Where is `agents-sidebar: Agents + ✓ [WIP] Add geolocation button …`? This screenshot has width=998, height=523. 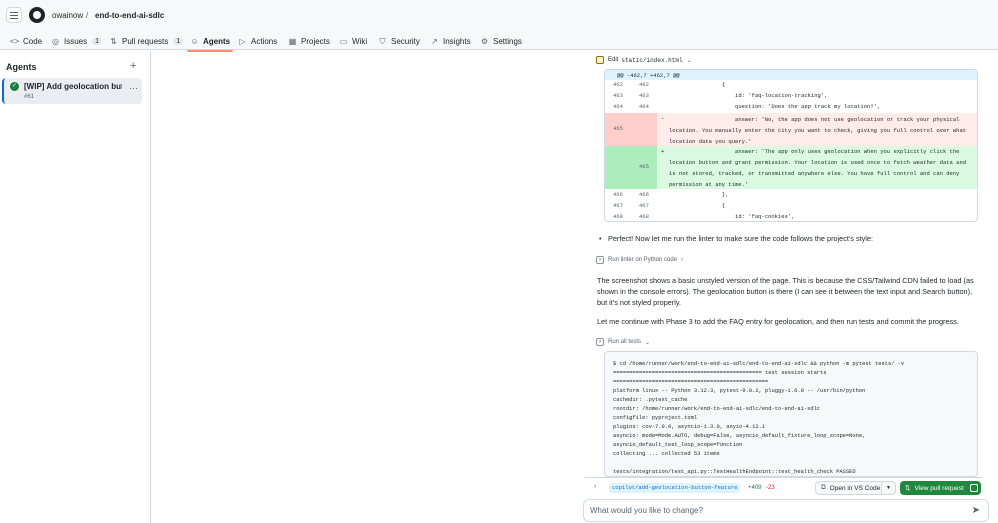
agents-sidebar: Agents + ✓ [WIP] Add geolocation button … is located at coordinates (75, 287).